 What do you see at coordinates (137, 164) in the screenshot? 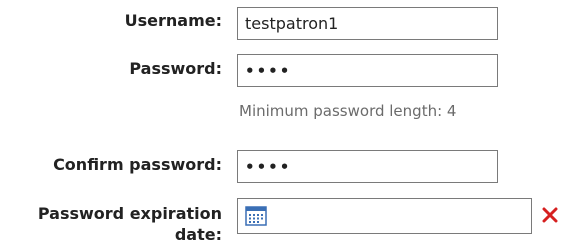
I see `confirm-password-label: Confirm password:` at bounding box center [137, 164].